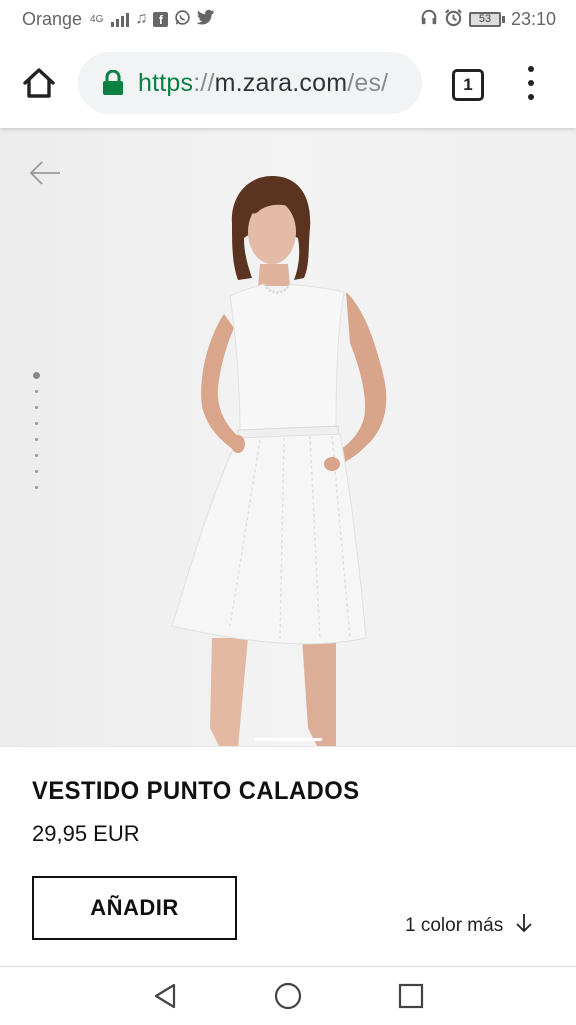 The height and width of the screenshot is (1025, 576). I want to click on url-path: /es/, so click(368, 83).